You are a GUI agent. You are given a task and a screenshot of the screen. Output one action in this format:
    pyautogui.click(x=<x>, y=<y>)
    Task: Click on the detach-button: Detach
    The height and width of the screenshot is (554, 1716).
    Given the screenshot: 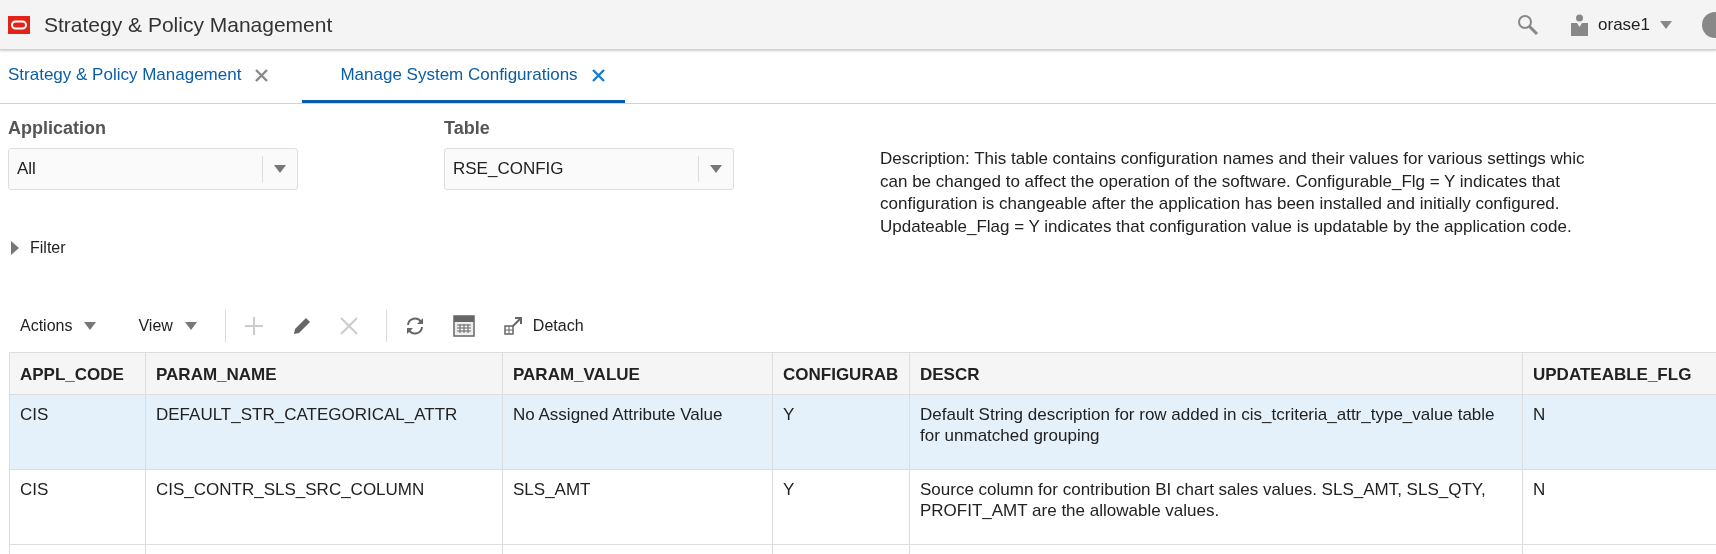 What is the action you would take?
    pyautogui.click(x=543, y=326)
    